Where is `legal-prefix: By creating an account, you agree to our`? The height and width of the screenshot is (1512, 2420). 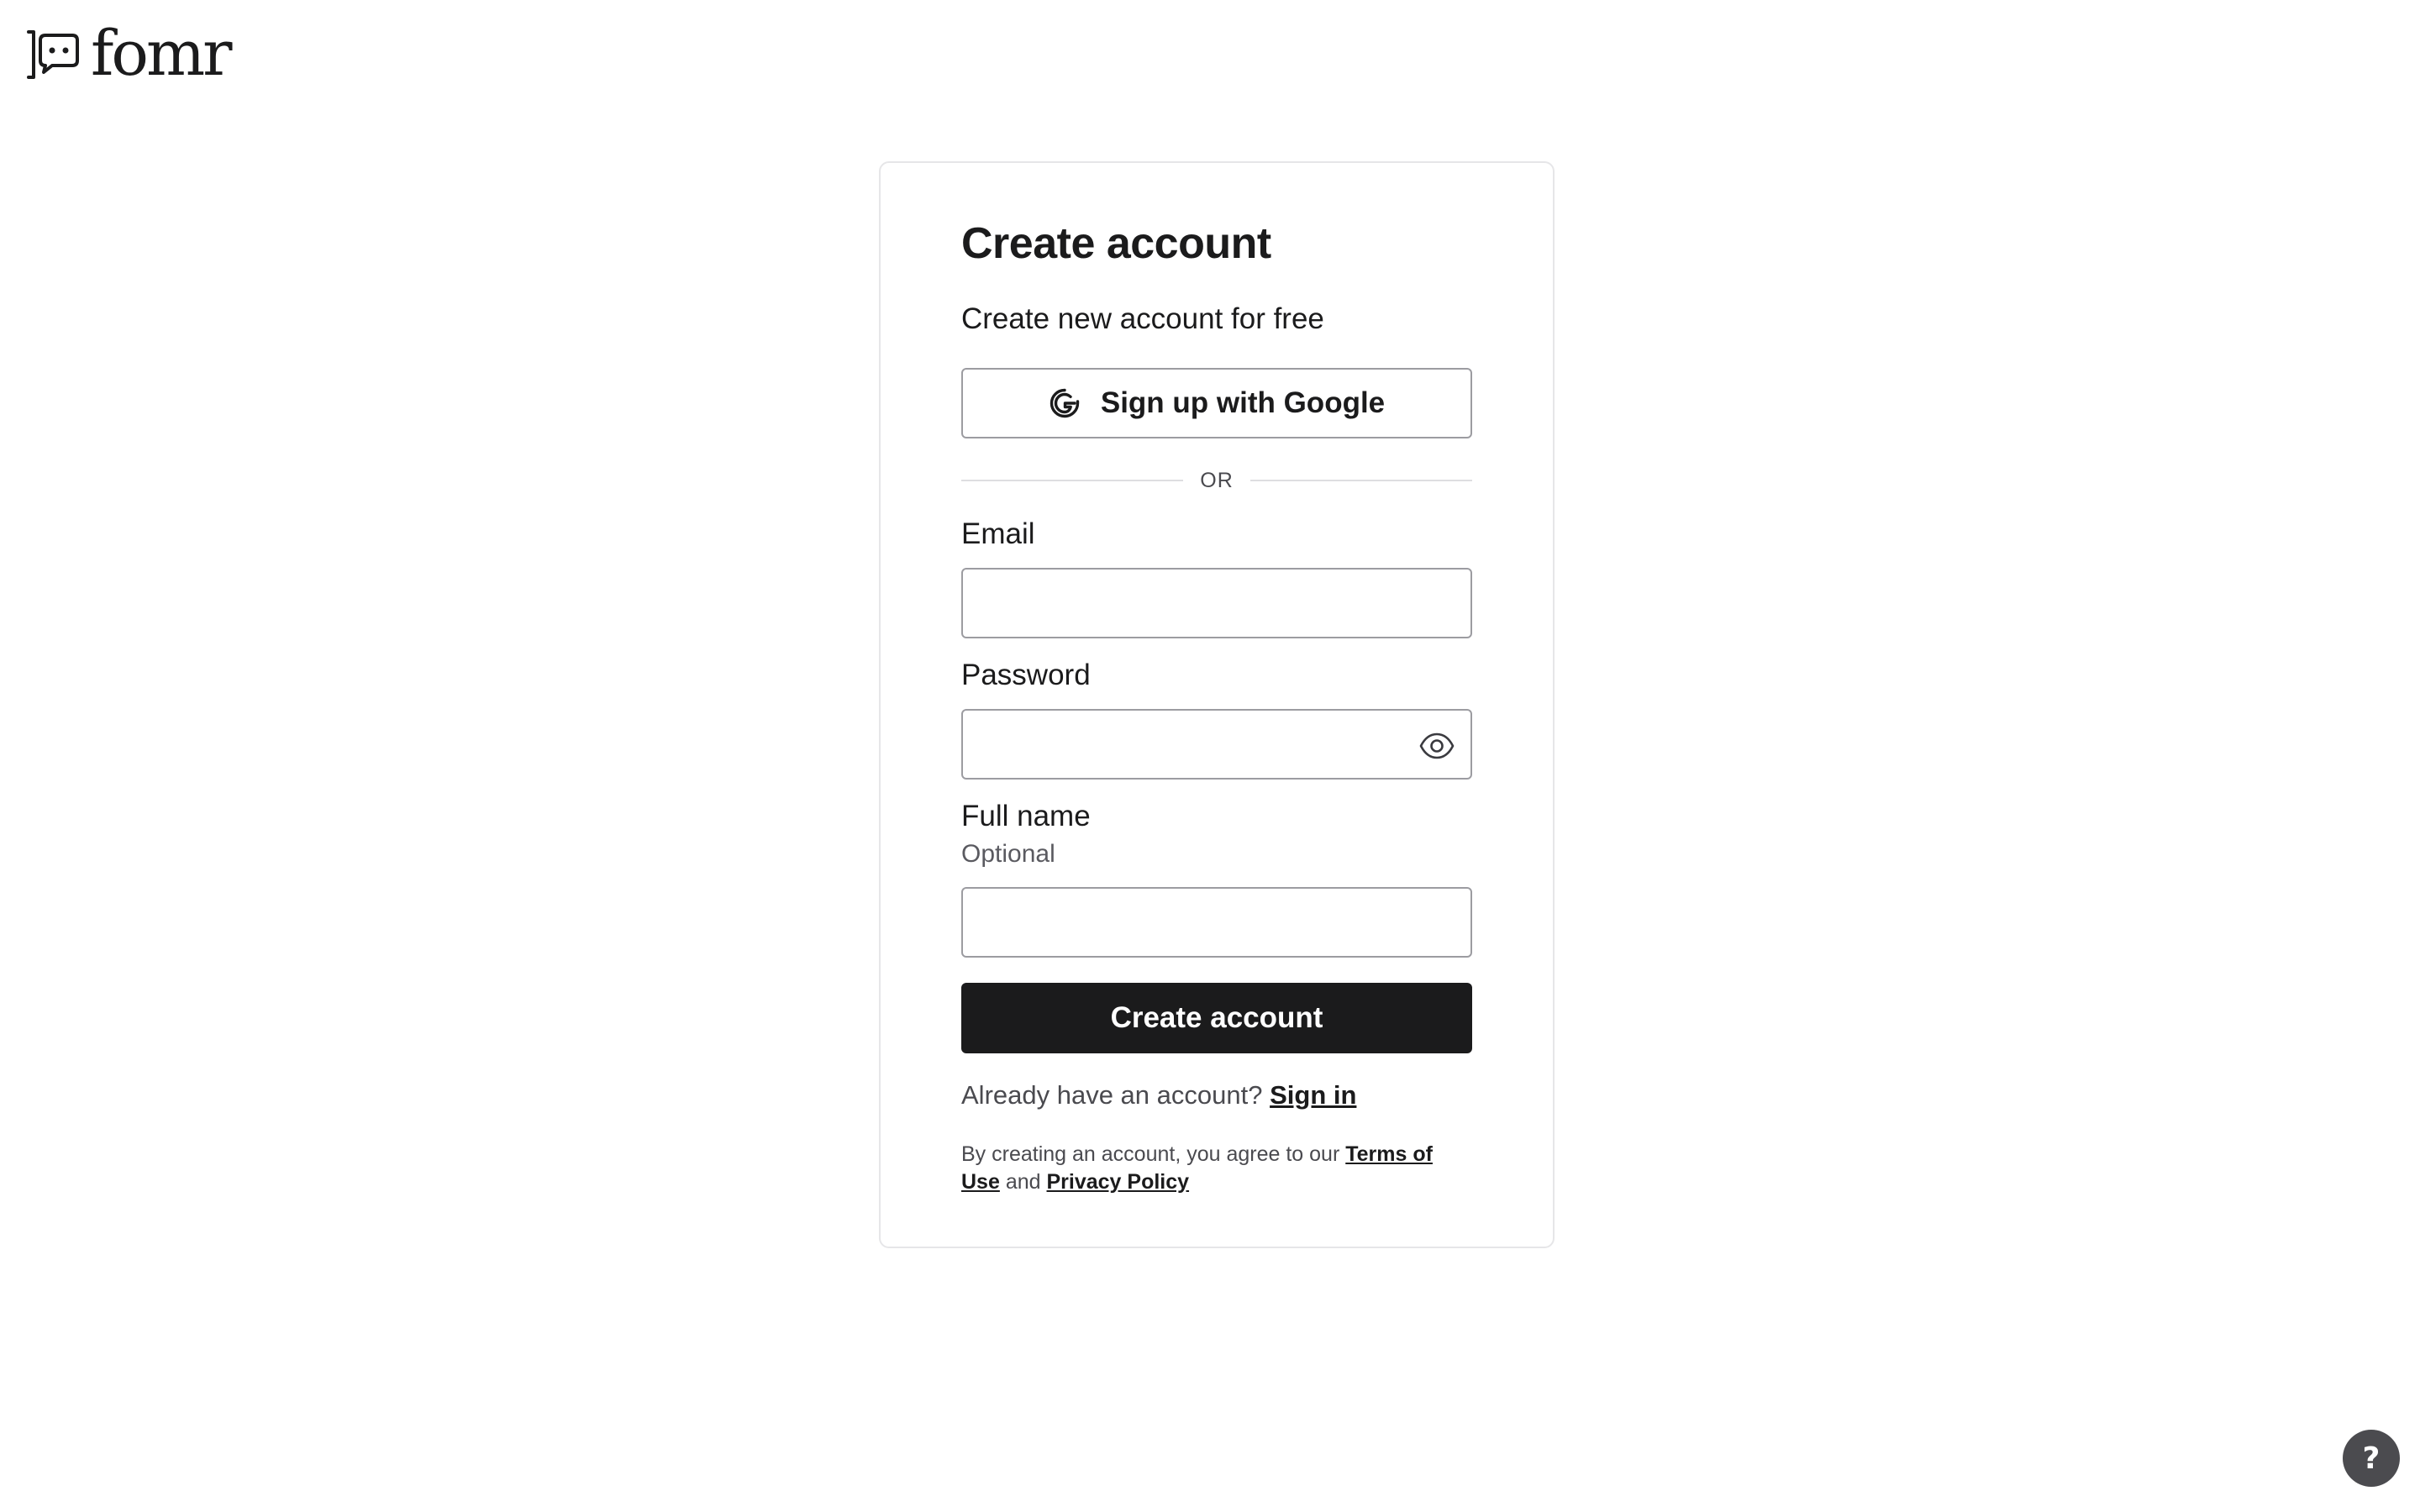 legal-prefix: By creating an account, you agree to our is located at coordinates (1150, 1154).